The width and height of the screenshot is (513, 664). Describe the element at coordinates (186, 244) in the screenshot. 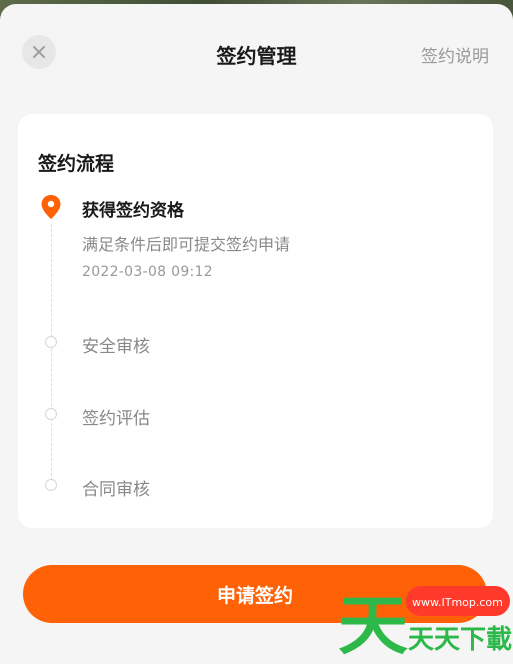

I see `step-description: 满足条件后即可提交签约申请` at that location.